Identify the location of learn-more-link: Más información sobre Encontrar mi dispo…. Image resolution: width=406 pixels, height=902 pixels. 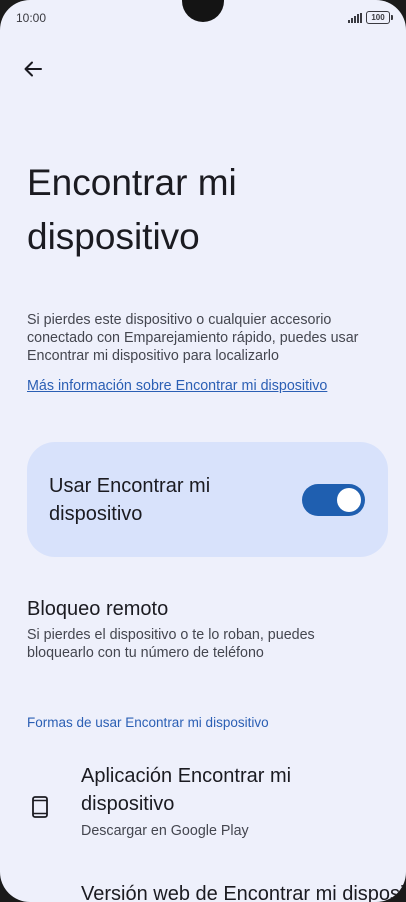
(177, 386).